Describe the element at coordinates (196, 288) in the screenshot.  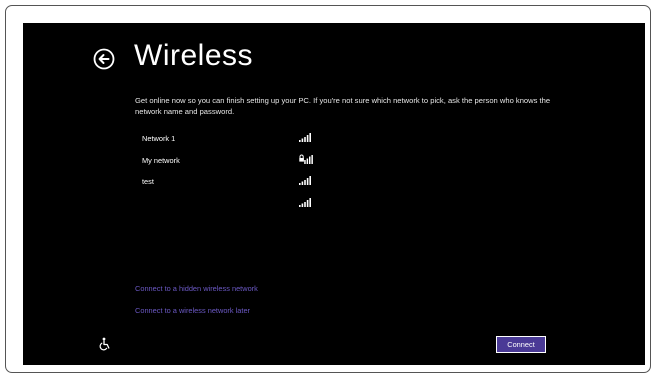
I see `connect-hidden-network-link: Connect to a hidden wireless network` at that location.